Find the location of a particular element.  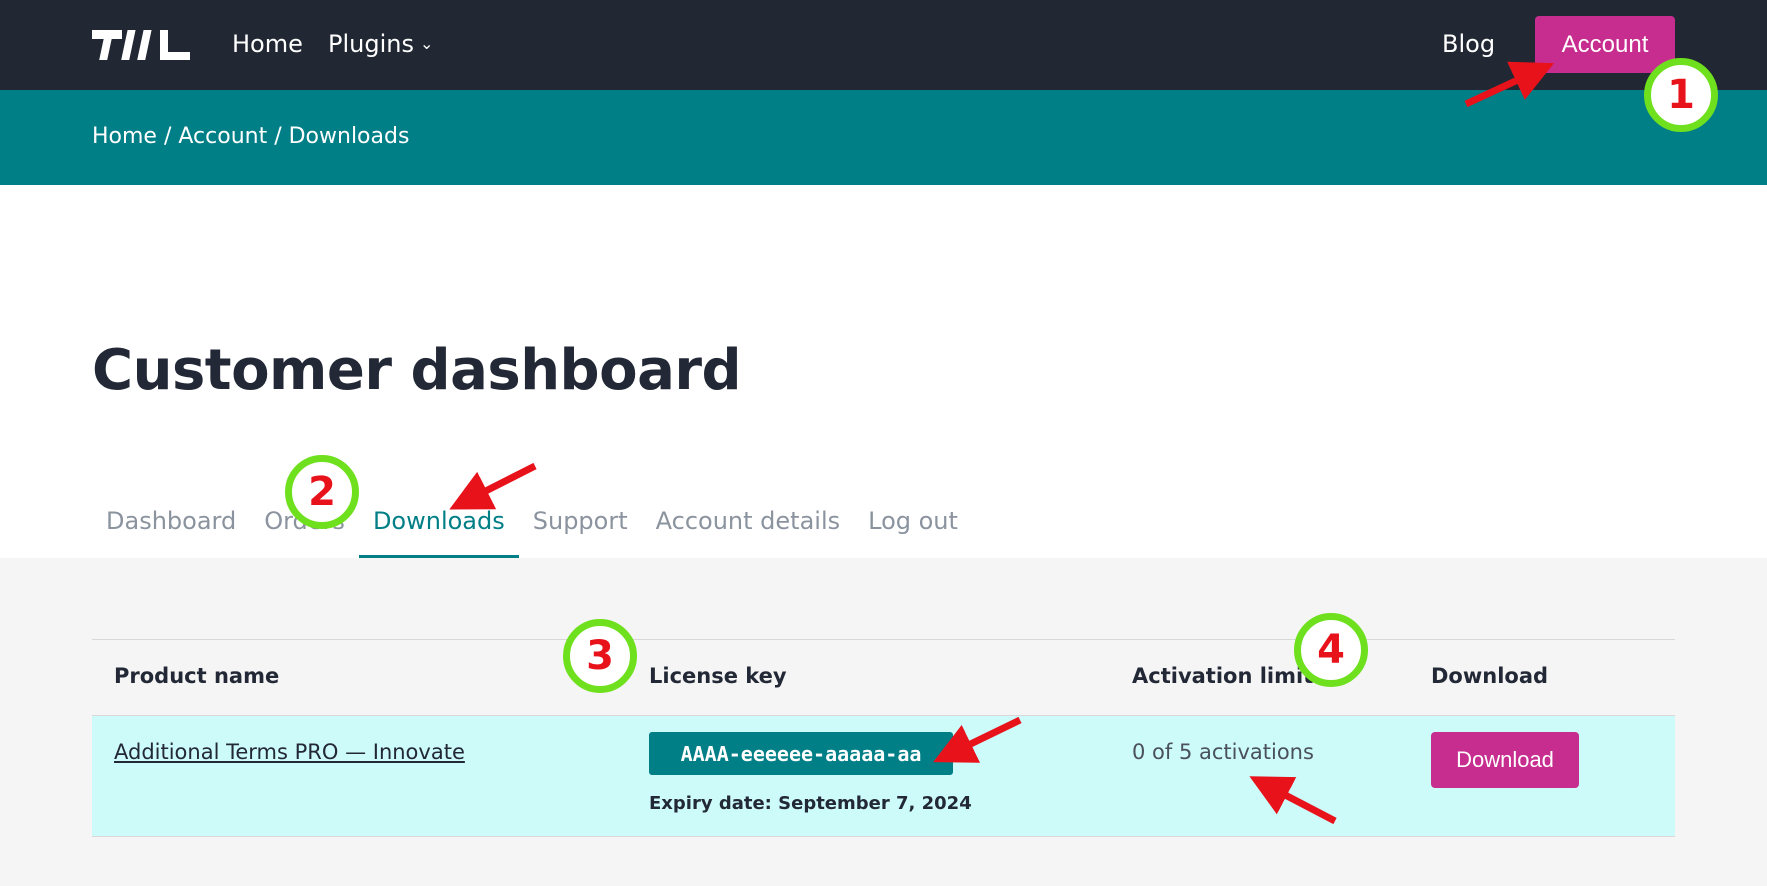

product-link: Additional Terms PRO — Innovate is located at coordinates (289, 752).